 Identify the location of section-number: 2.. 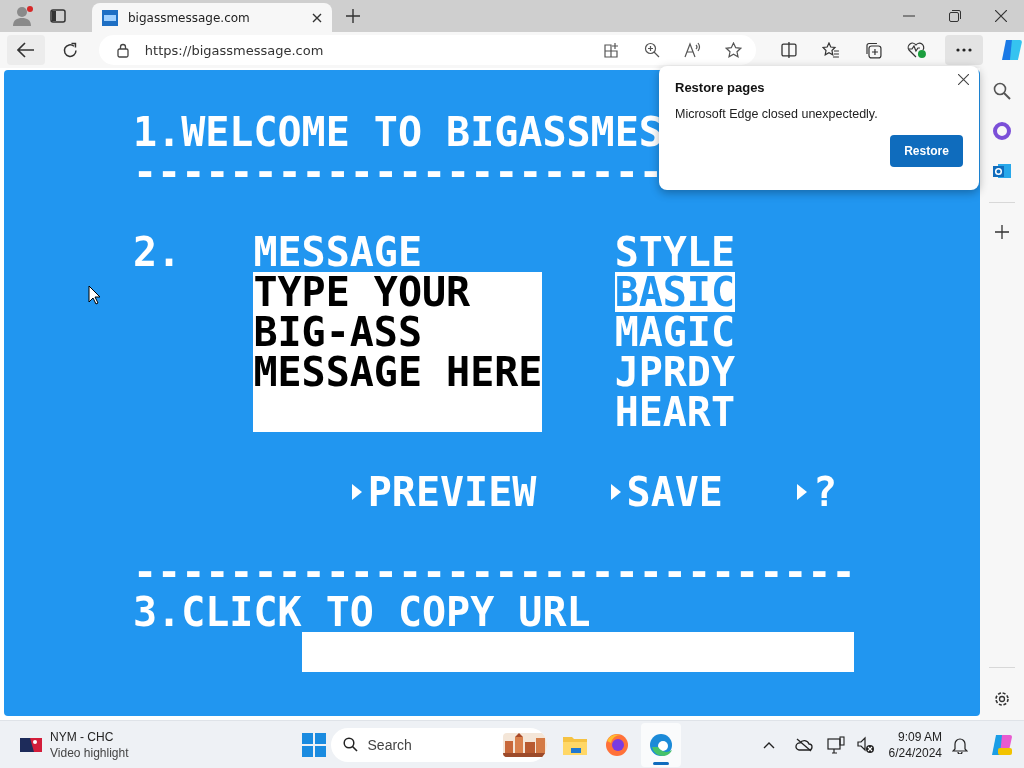
(157, 252).